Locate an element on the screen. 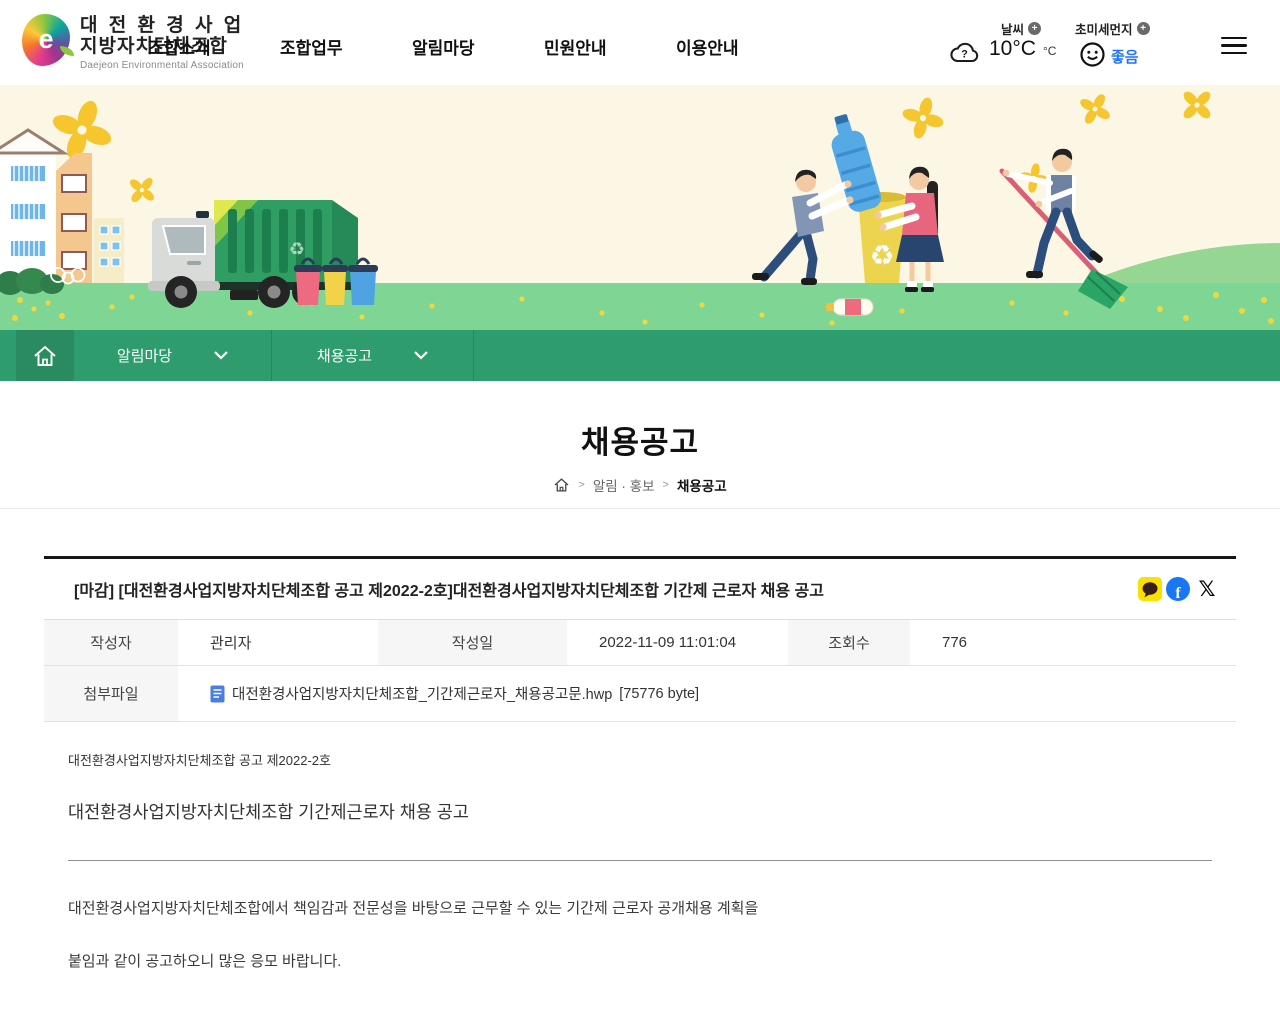  logo-subtitle: Daejeon Environmental Association is located at coordinates (162, 65).